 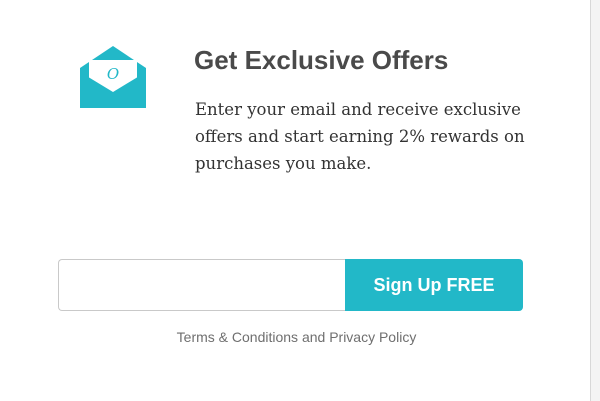 What do you see at coordinates (434, 285) in the screenshot?
I see `sign-up-button: Sign Up FREE` at bounding box center [434, 285].